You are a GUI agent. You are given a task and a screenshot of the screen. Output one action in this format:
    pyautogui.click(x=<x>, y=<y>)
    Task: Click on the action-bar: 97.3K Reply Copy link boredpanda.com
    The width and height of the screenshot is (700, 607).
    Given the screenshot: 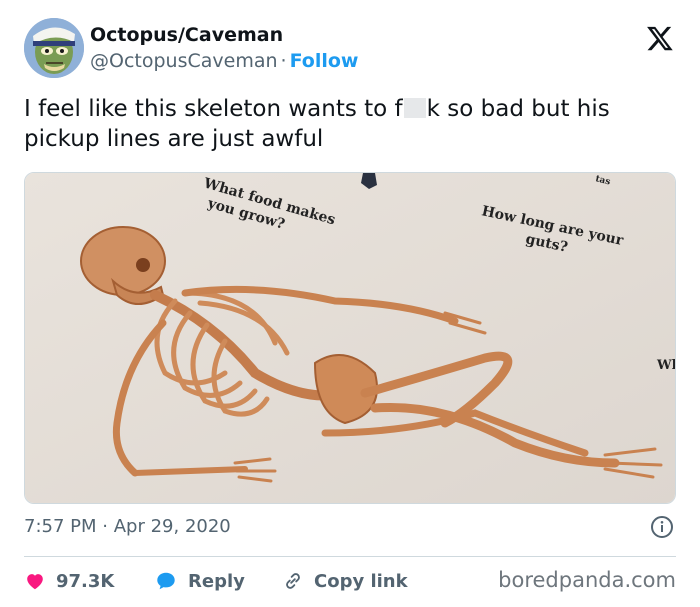 What is the action you would take?
    pyautogui.click(x=350, y=581)
    